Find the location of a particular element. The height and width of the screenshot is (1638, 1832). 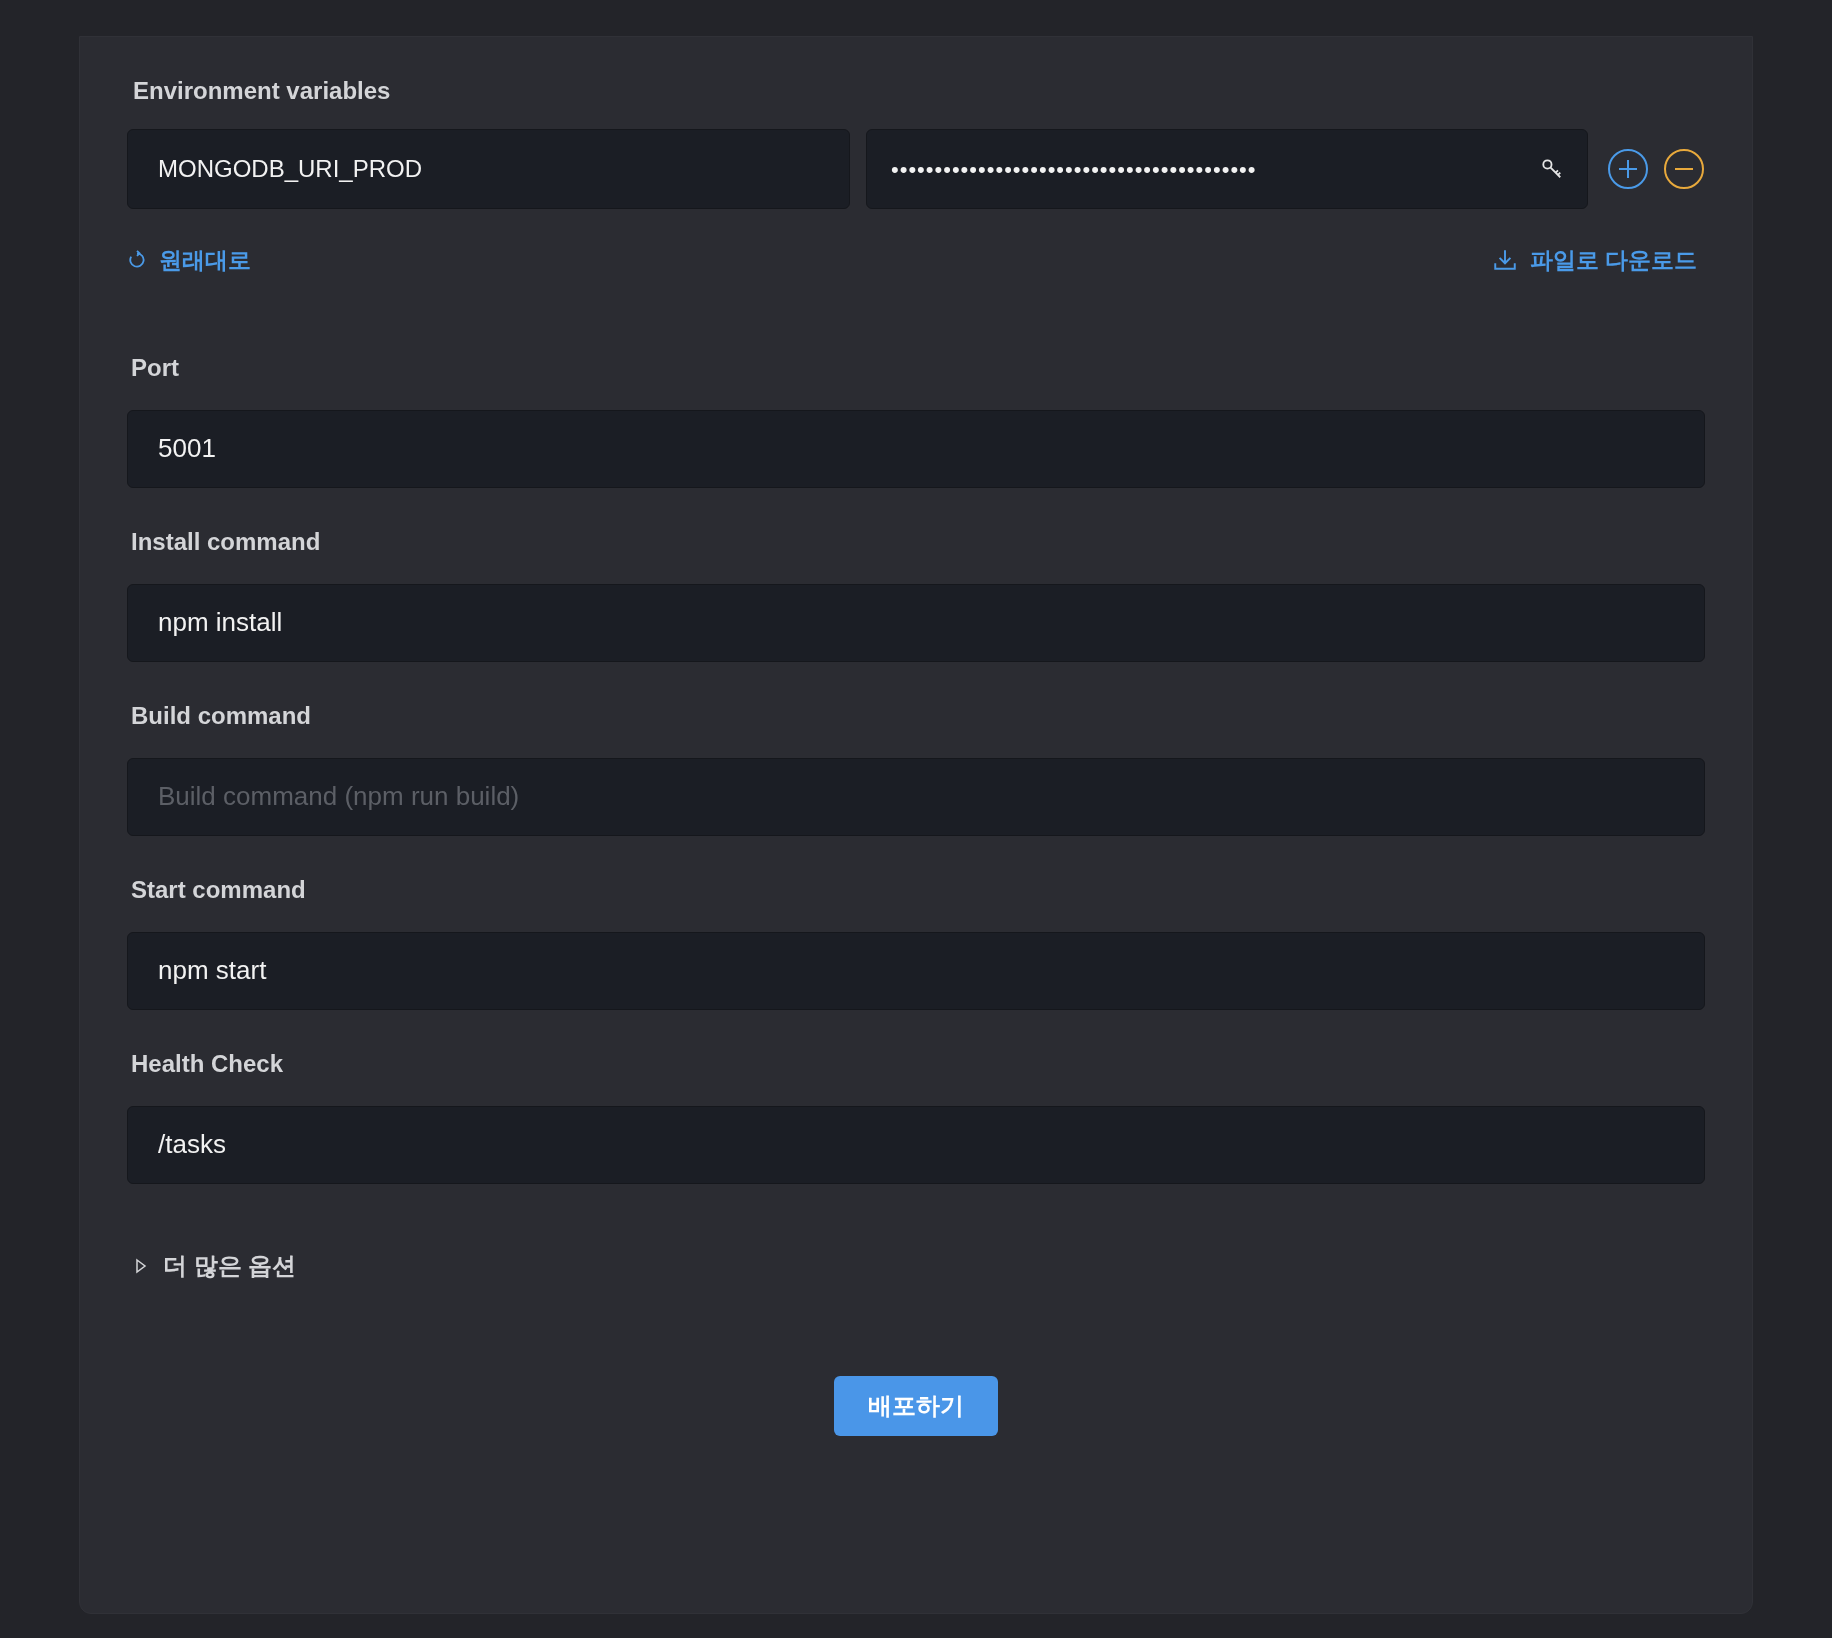

download-link: 파일로 다운로드 is located at coordinates (1594, 260).